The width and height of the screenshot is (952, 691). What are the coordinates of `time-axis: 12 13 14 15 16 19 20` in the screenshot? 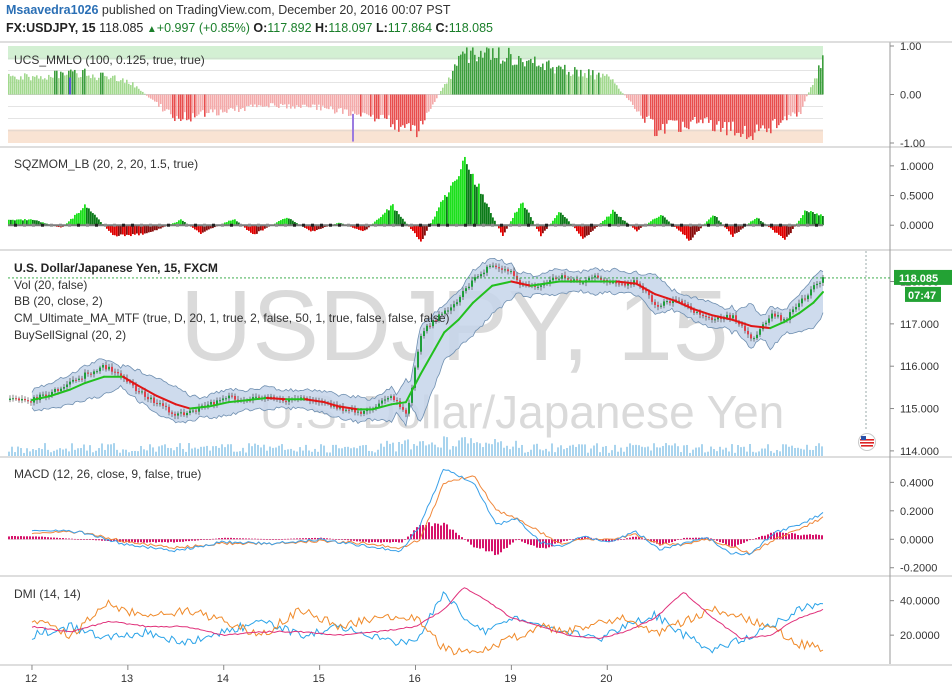 It's located at (319, 675).